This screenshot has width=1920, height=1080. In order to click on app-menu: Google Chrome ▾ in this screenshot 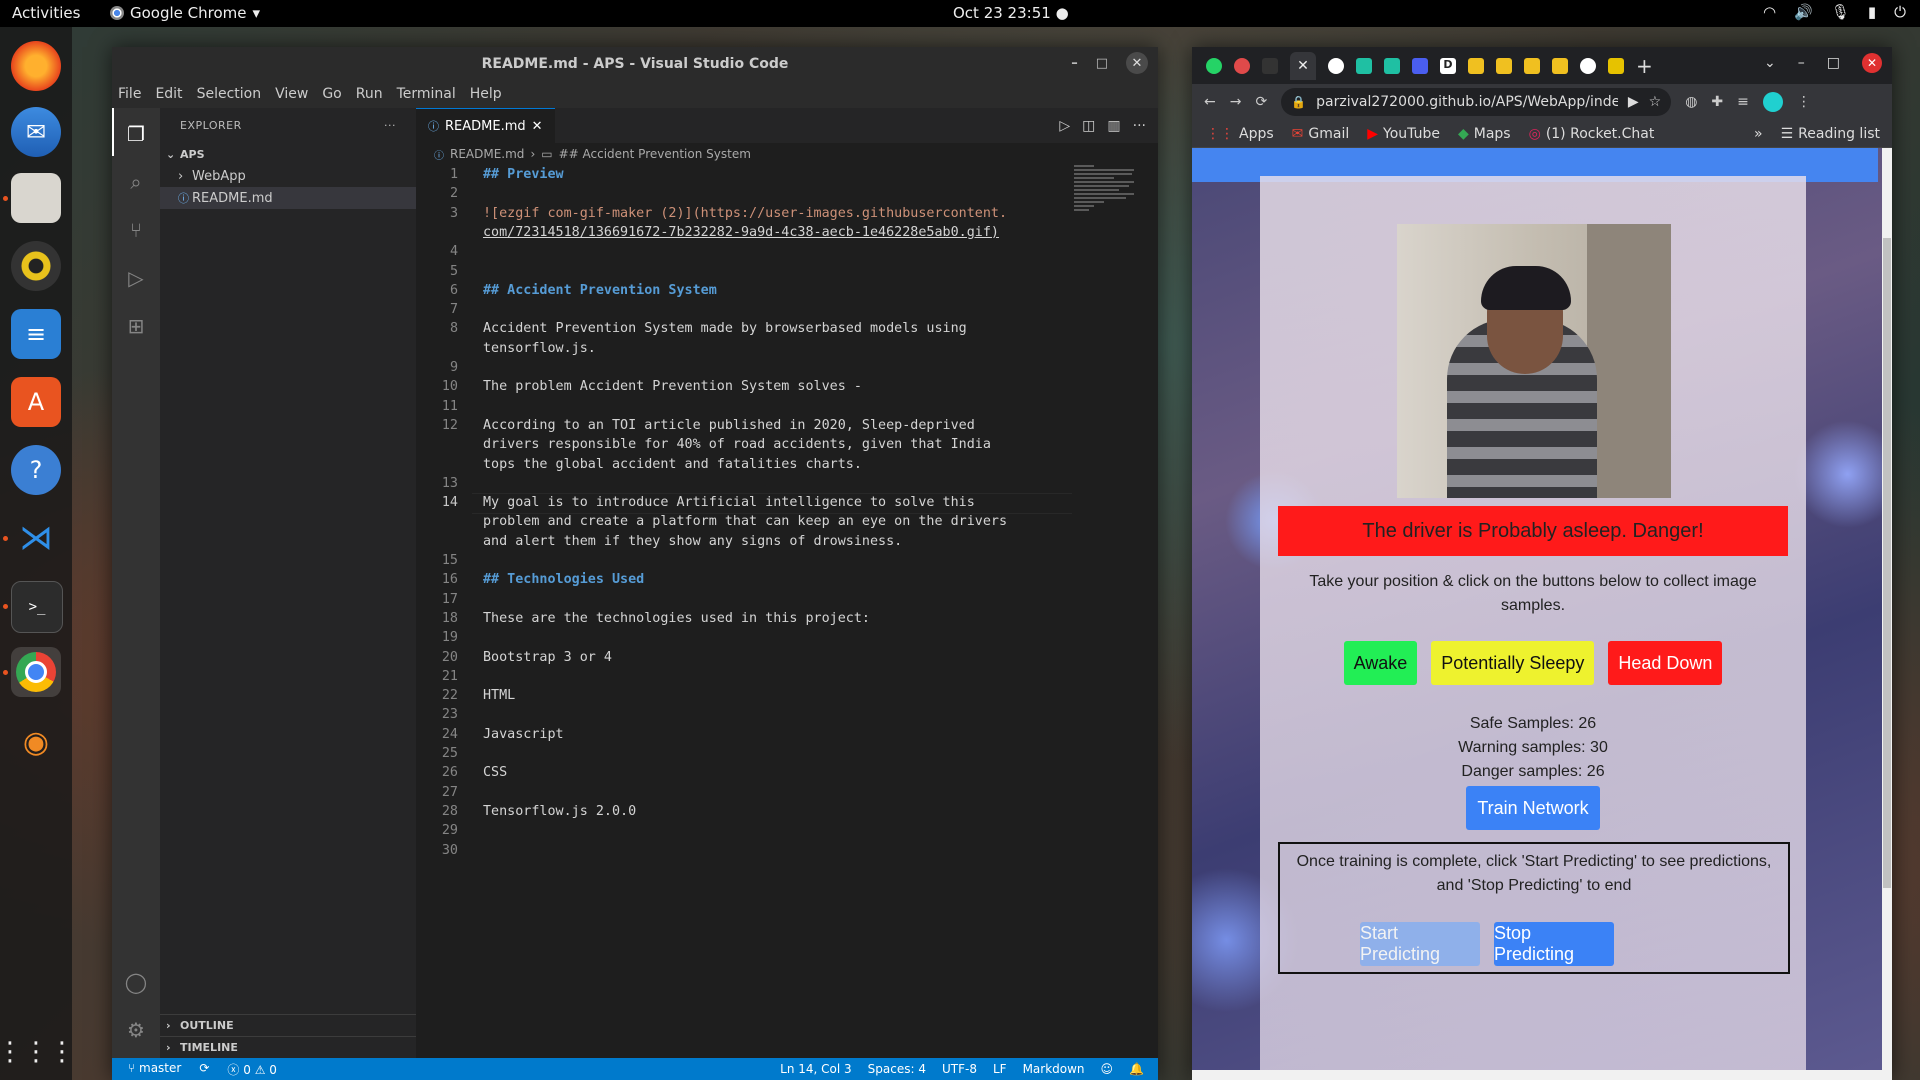, I will do `click(185, 13)`.